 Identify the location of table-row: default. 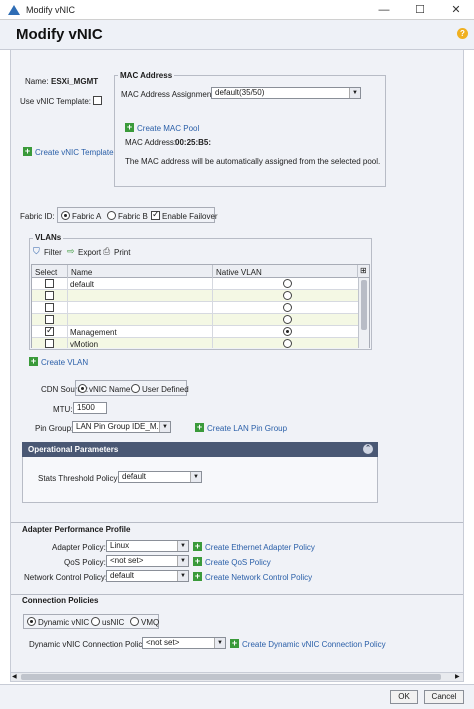
(195, 284).